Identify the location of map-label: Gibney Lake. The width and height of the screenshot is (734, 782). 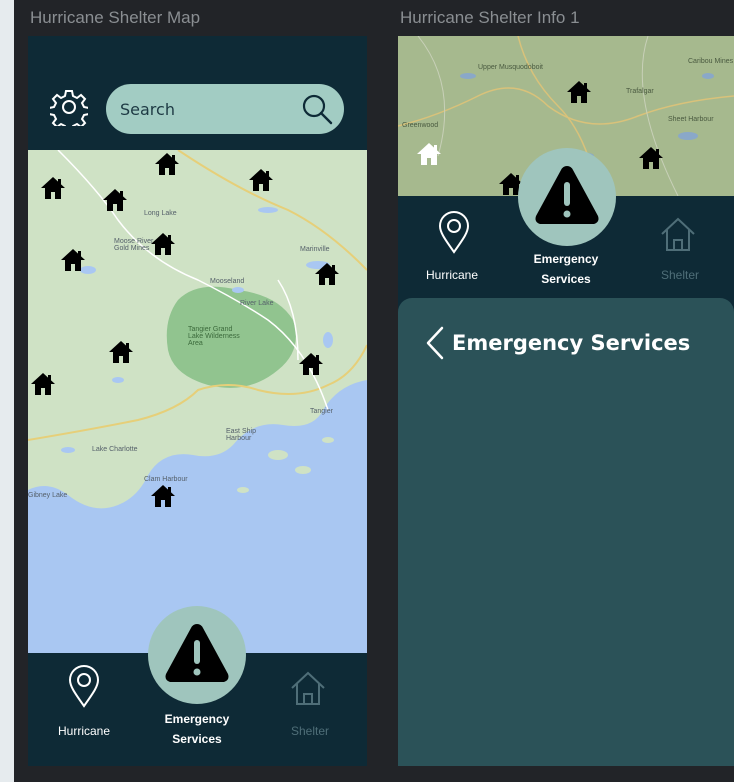
(48, 495).